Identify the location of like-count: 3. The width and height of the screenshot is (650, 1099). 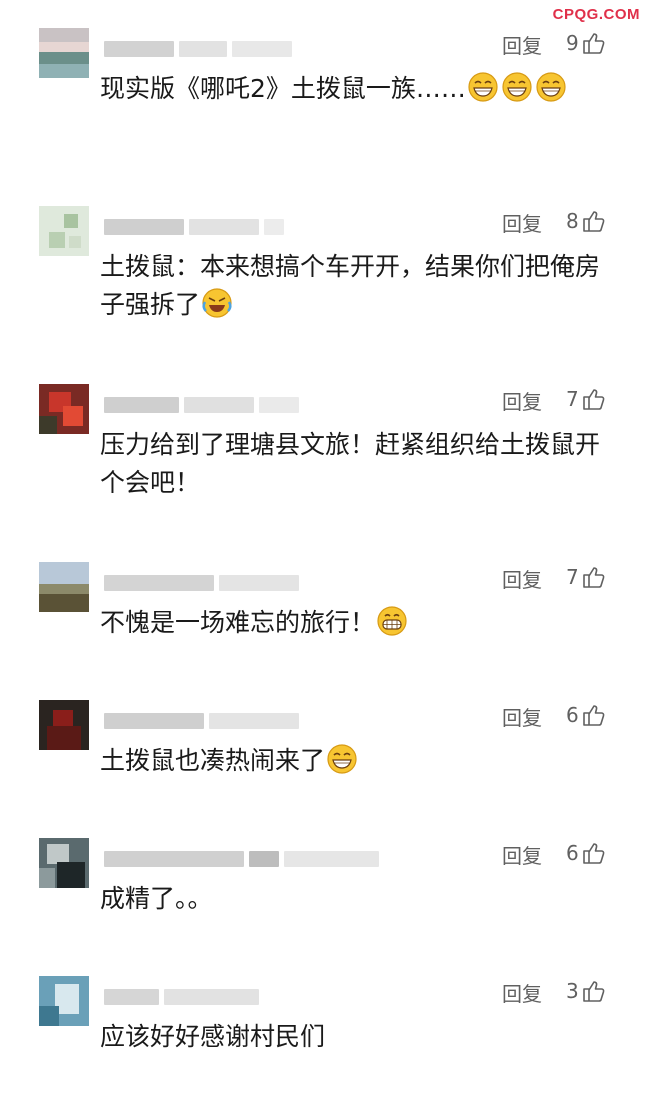
(572, 991).